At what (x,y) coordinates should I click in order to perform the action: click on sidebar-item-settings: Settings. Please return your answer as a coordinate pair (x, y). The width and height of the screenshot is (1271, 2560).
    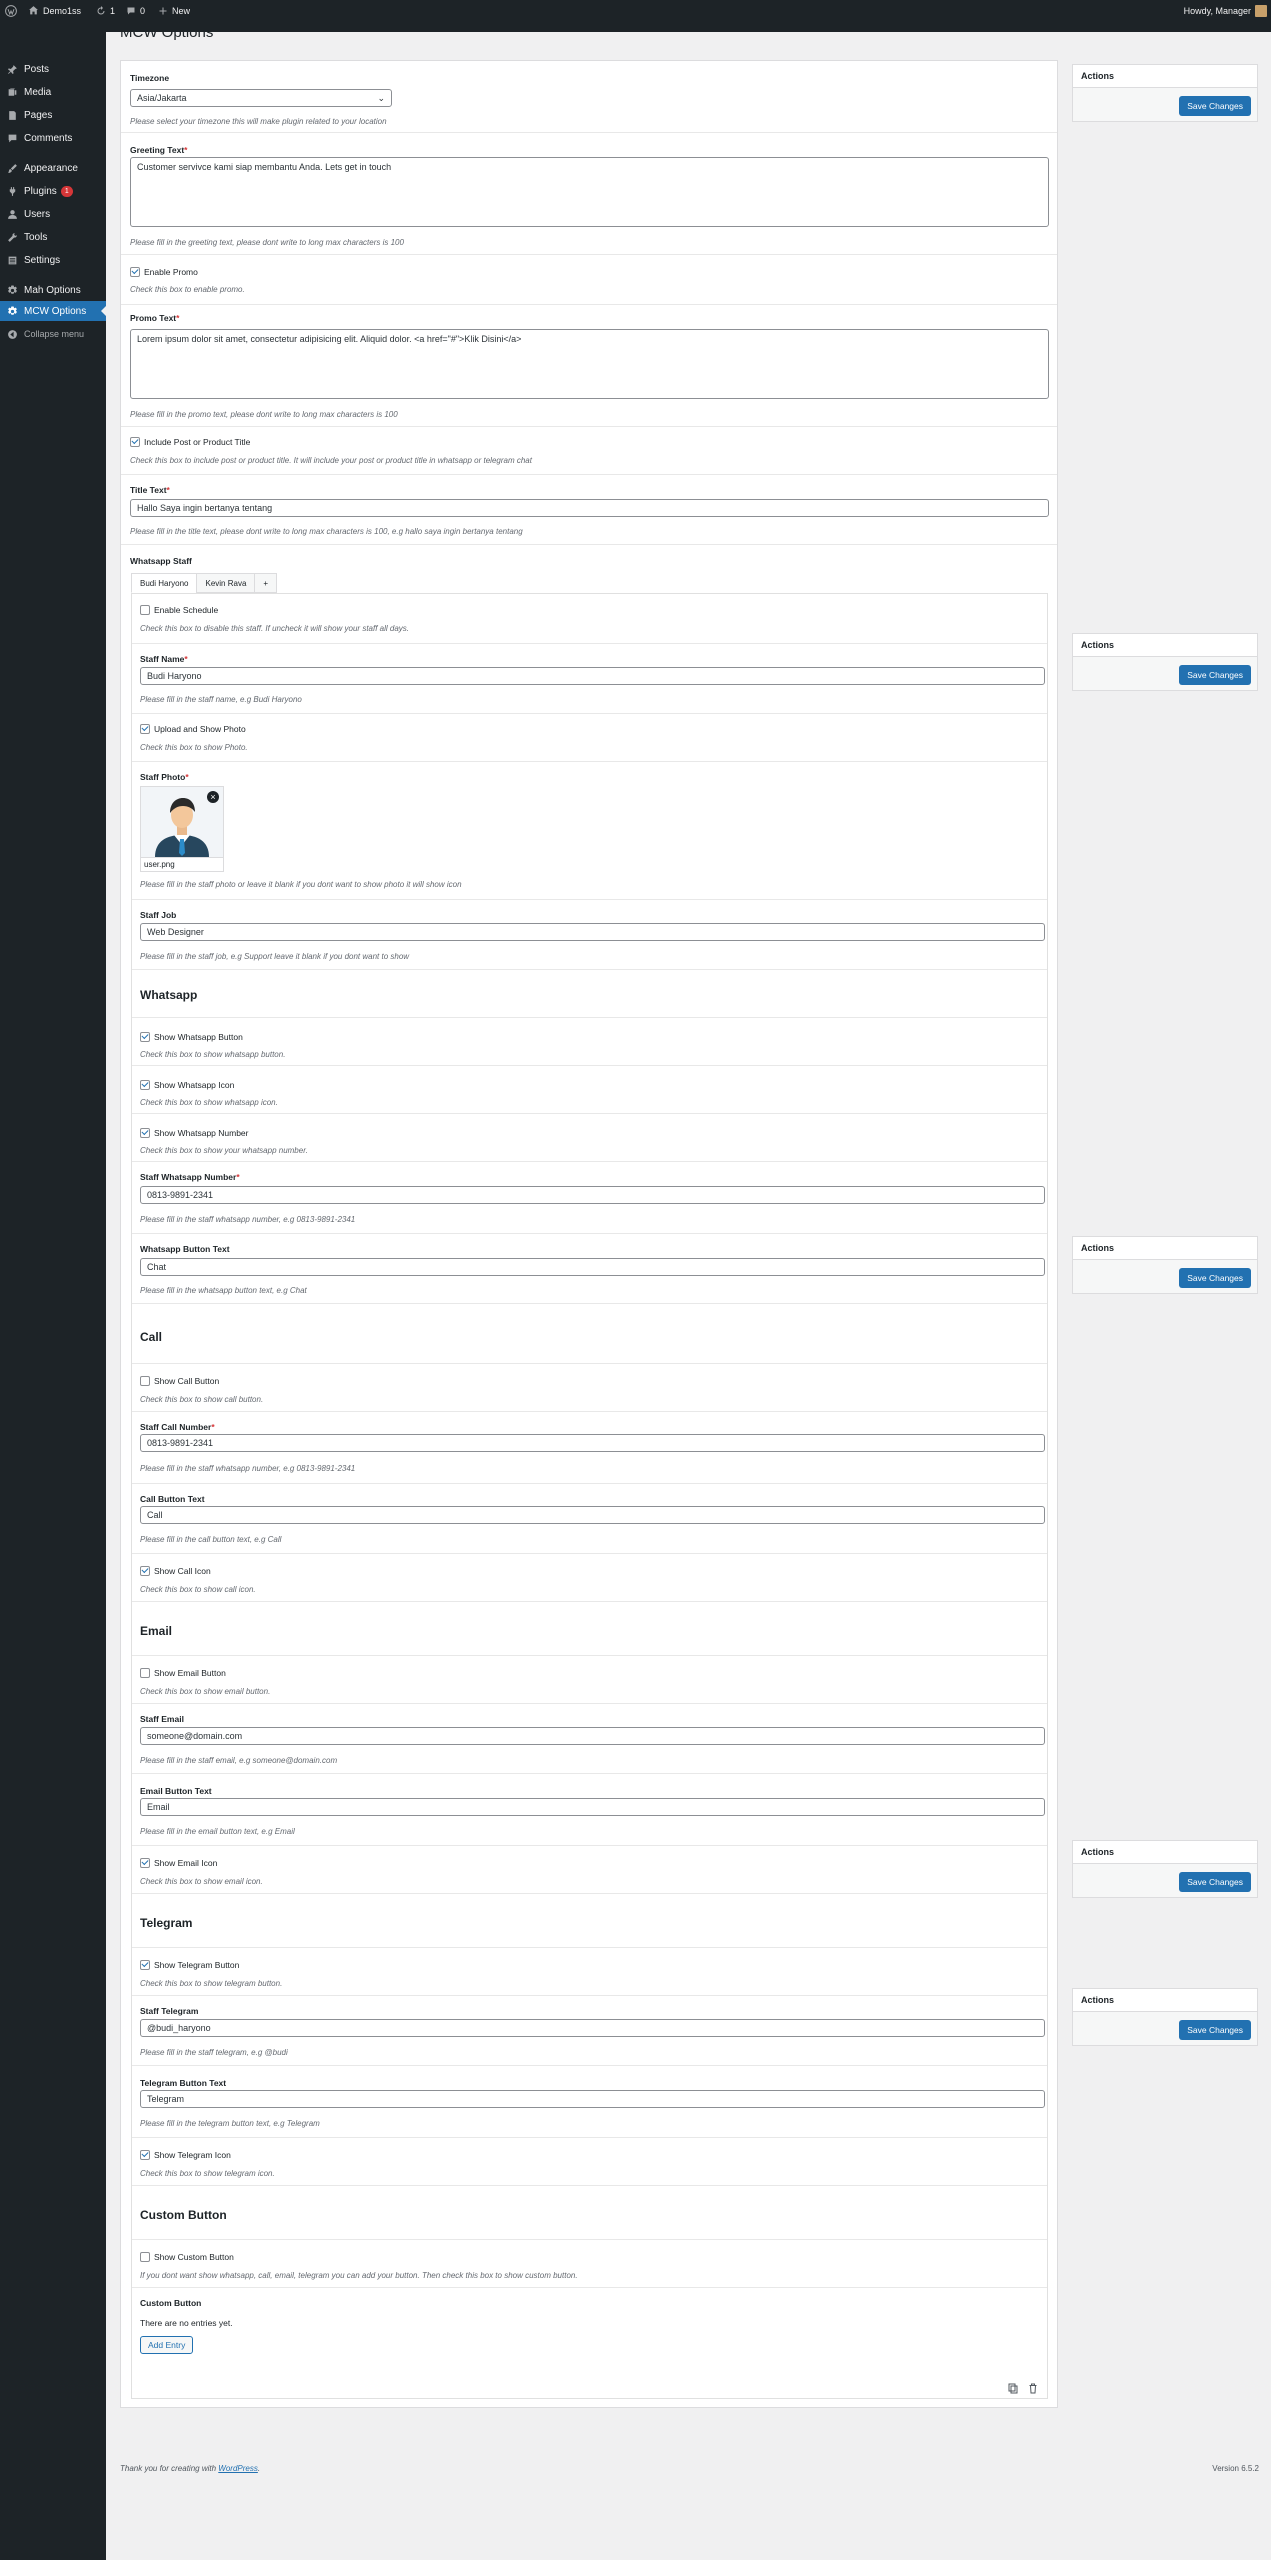
    Looking at the image, I should click on (53, 260).